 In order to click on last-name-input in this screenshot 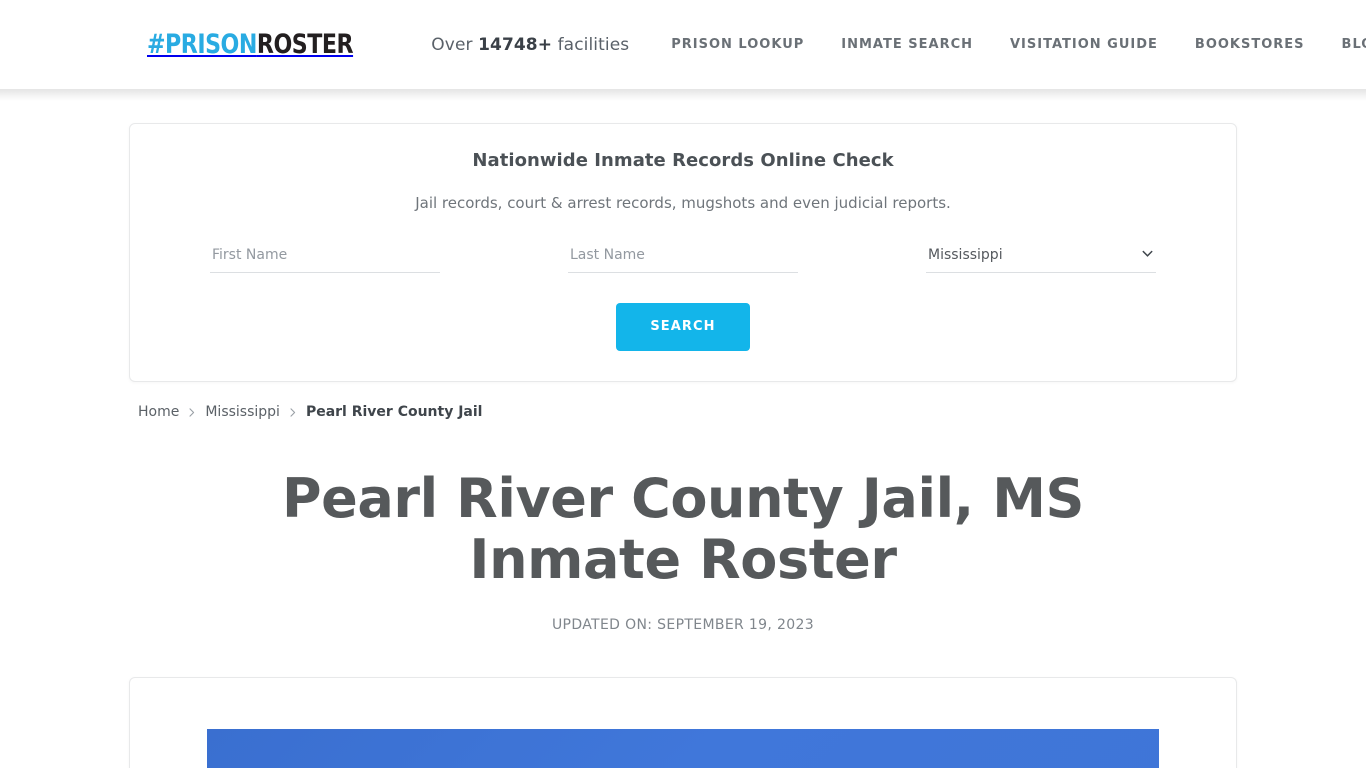, I will do `click(683, 259)`.